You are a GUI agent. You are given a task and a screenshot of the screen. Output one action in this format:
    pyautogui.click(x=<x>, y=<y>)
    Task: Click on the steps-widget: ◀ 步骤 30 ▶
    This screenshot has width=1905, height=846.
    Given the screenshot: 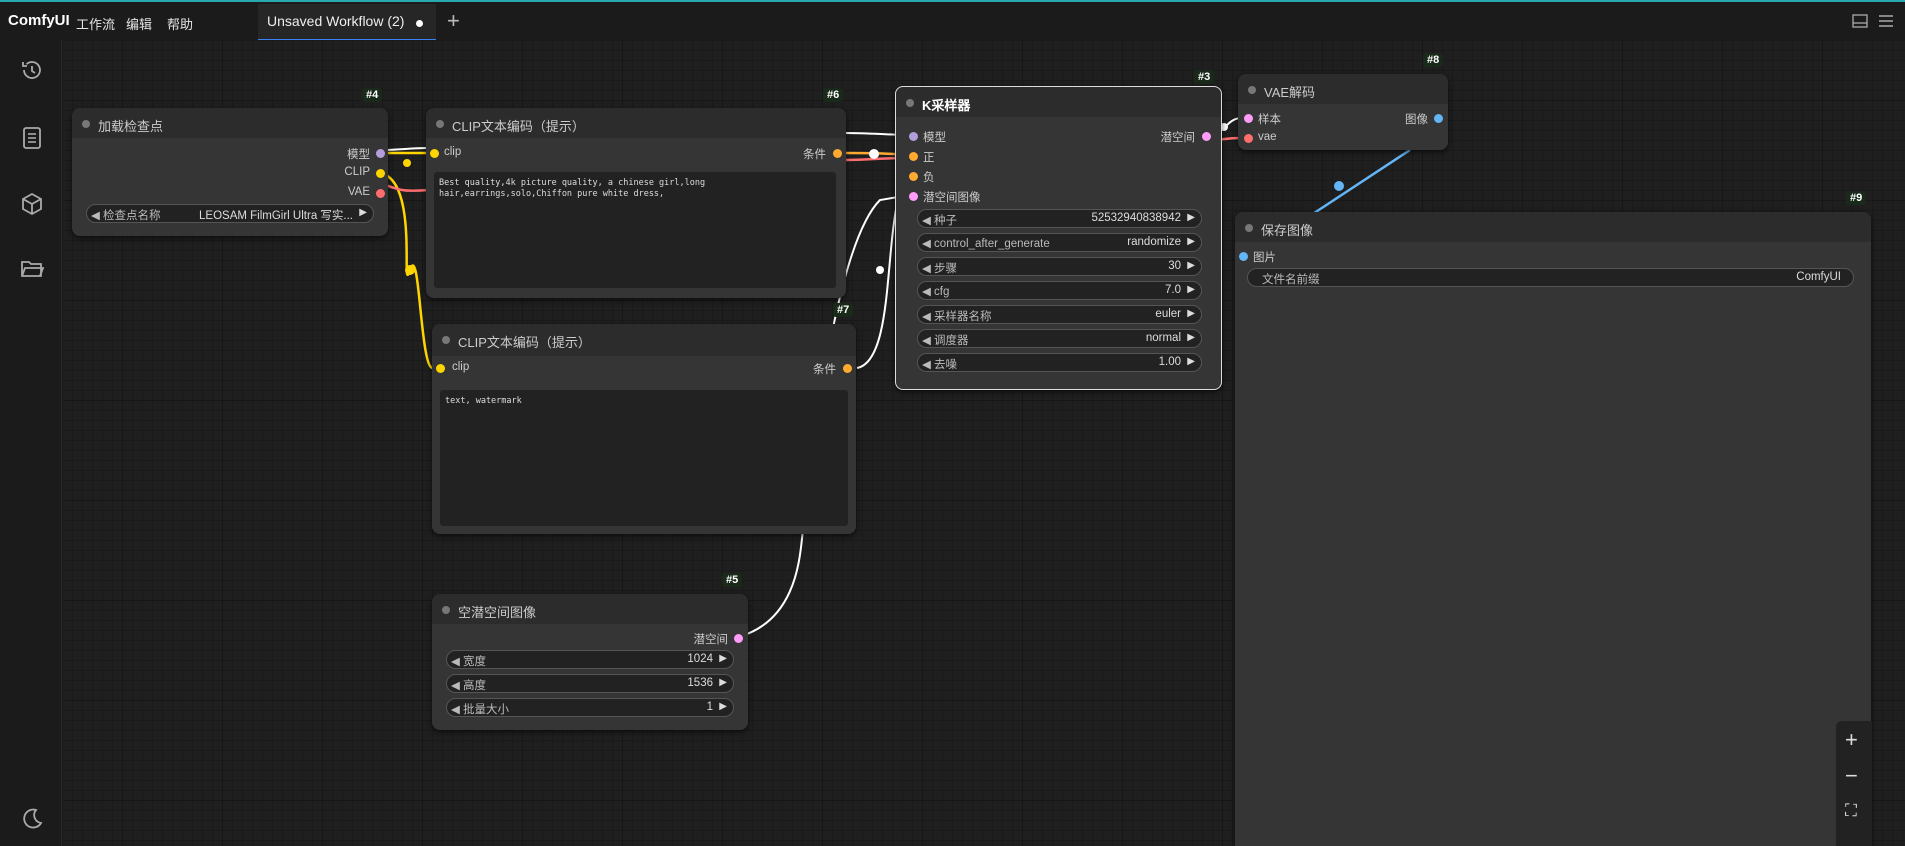 What is the action you would take?
    pyautogui.click(x=1059, y=266)
    